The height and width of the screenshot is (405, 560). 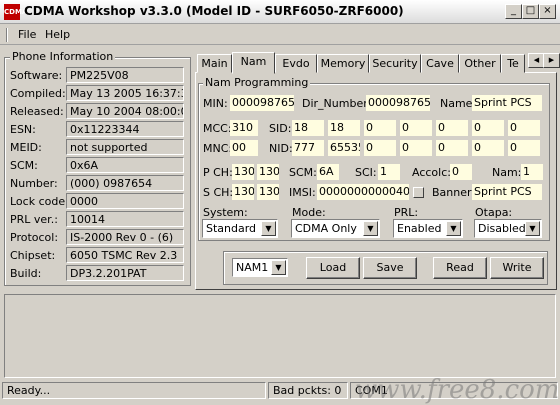 I want to click on tab-te: Te, so click(x=513, y=63).